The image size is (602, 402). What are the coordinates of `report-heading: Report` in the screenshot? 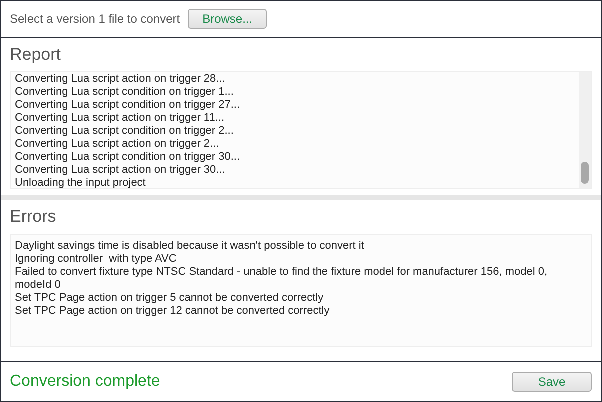 It's located at (36, 55).